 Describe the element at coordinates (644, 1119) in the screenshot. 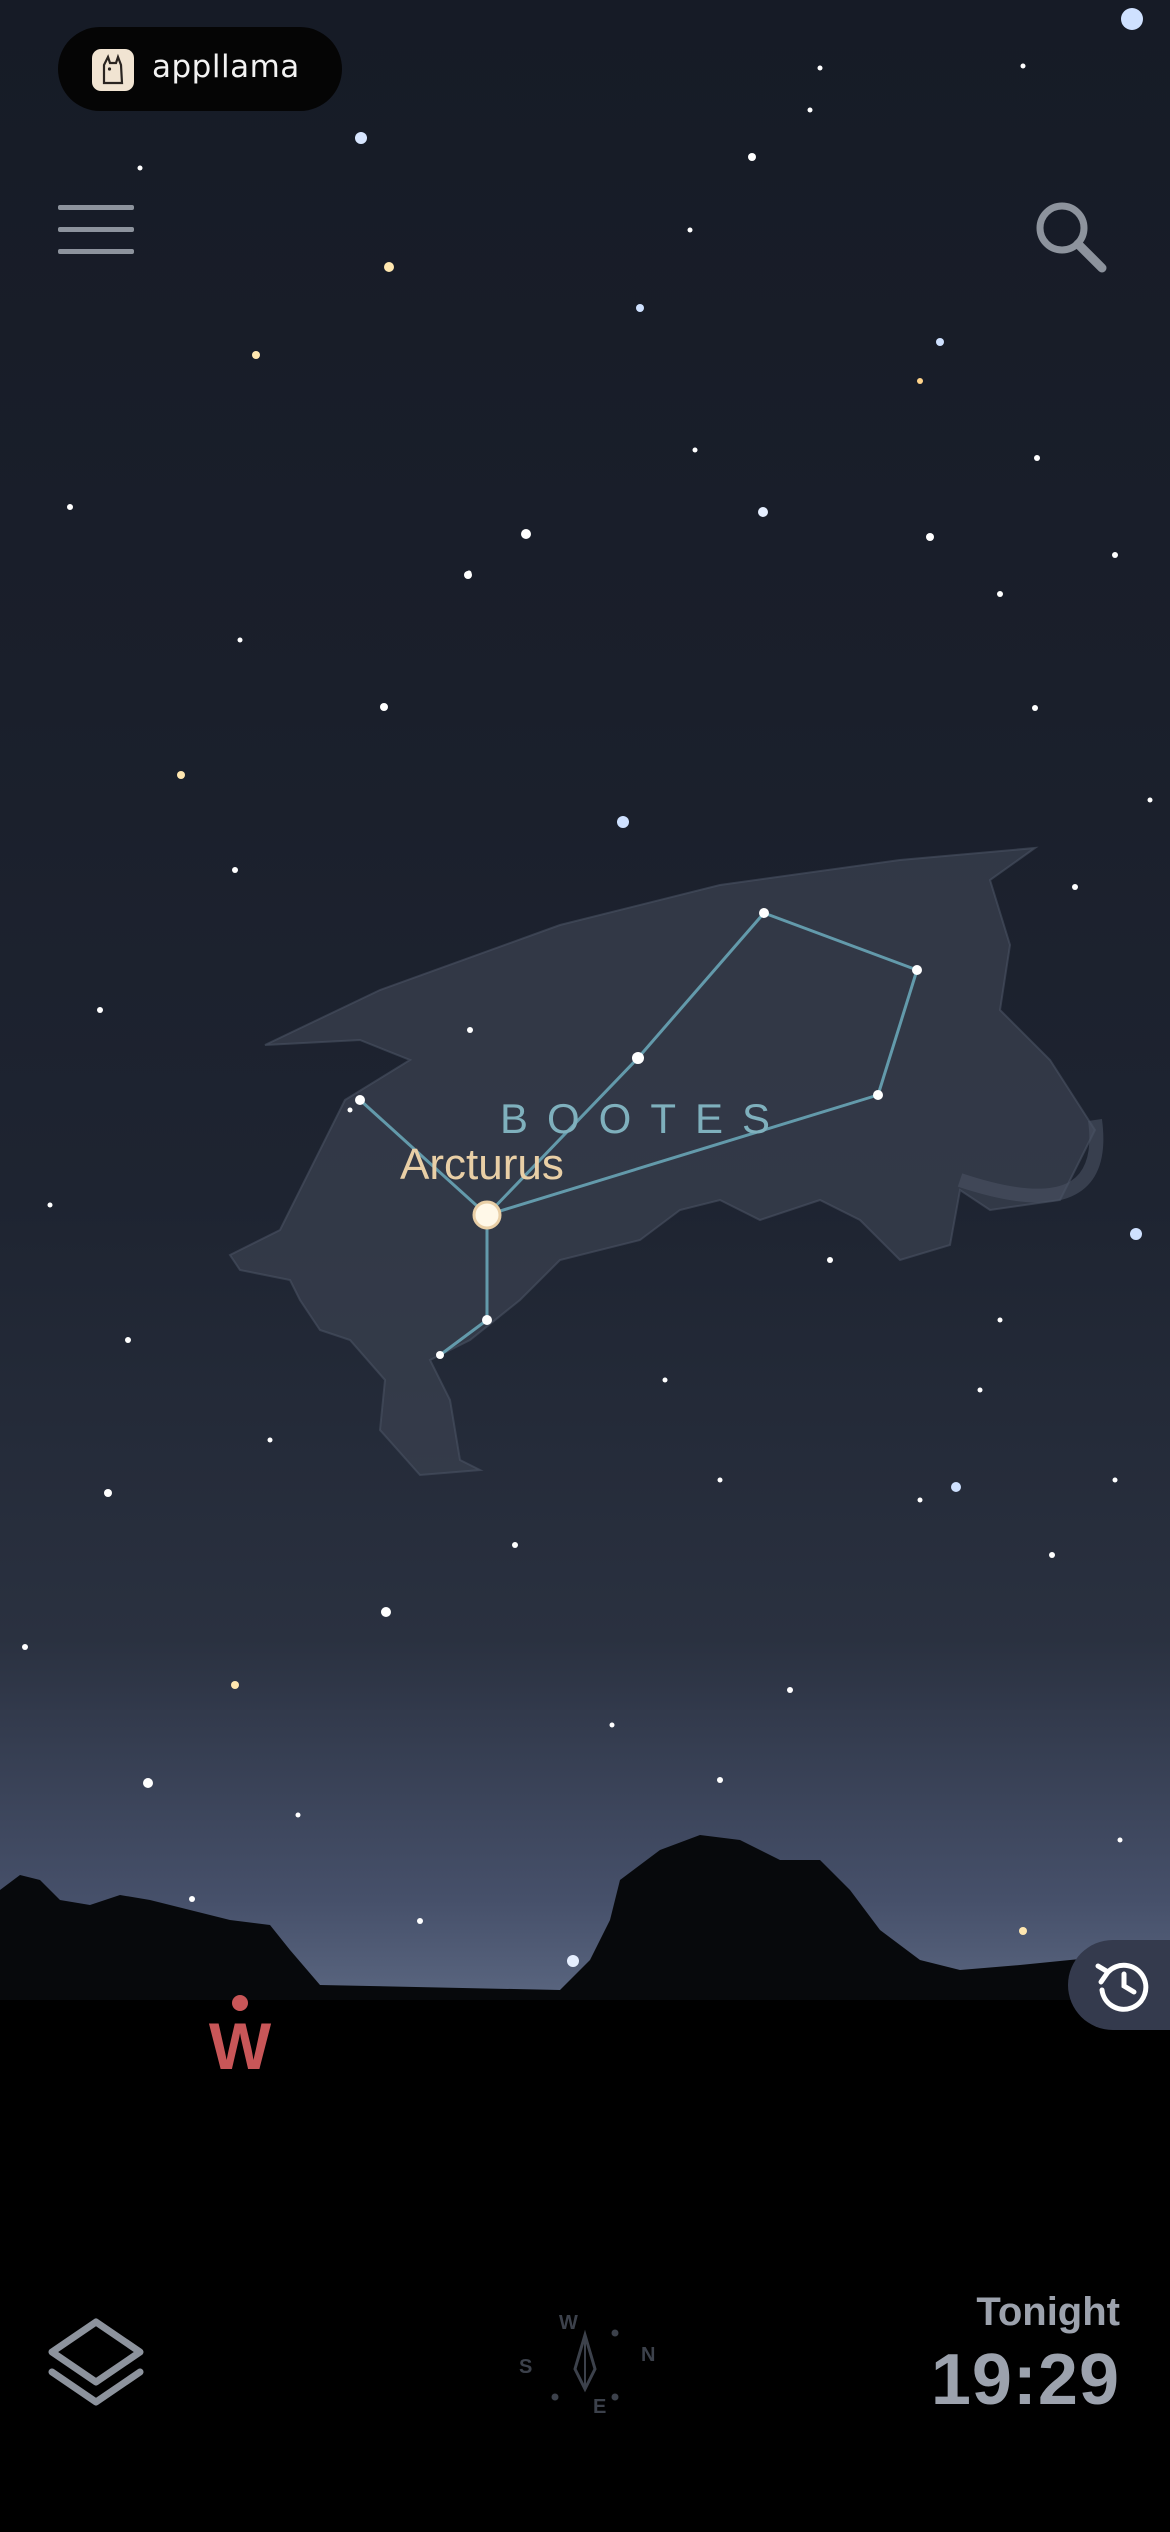

I see `constellation-label: BOOTES` at that location.